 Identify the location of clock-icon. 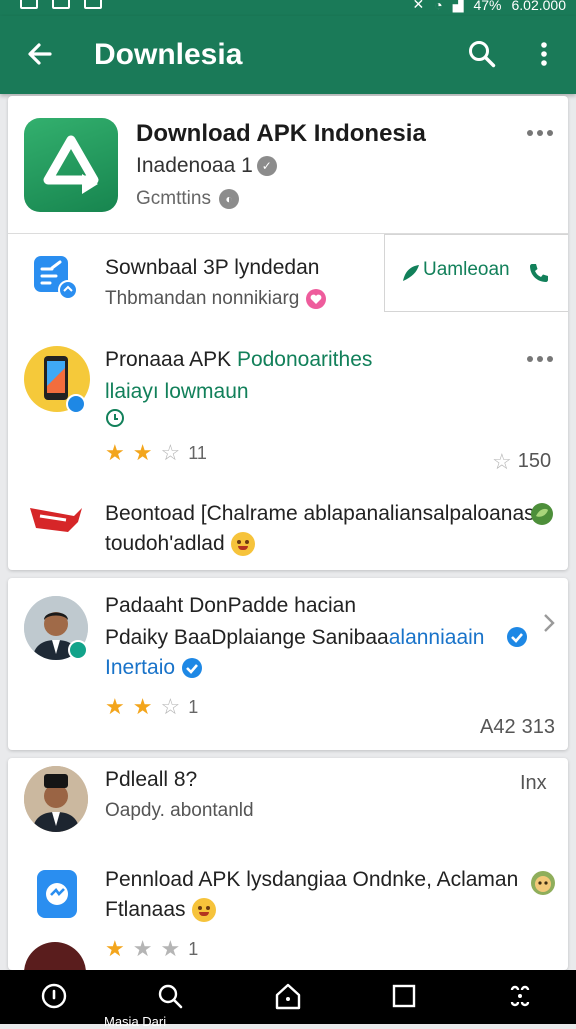
(115, 418).